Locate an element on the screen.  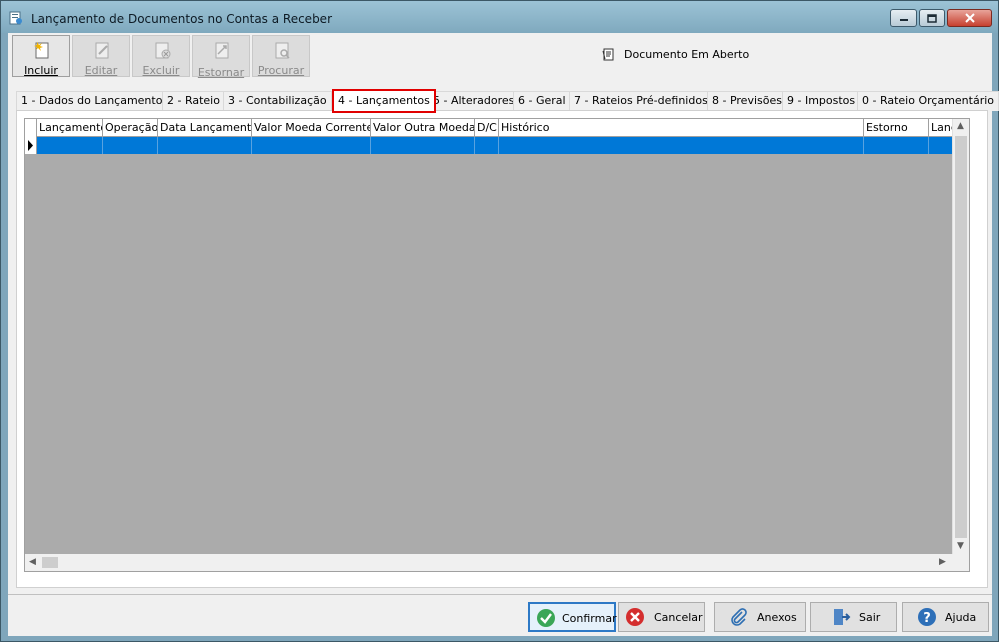
scrollbar-corner is located at coordinates (960, 562).